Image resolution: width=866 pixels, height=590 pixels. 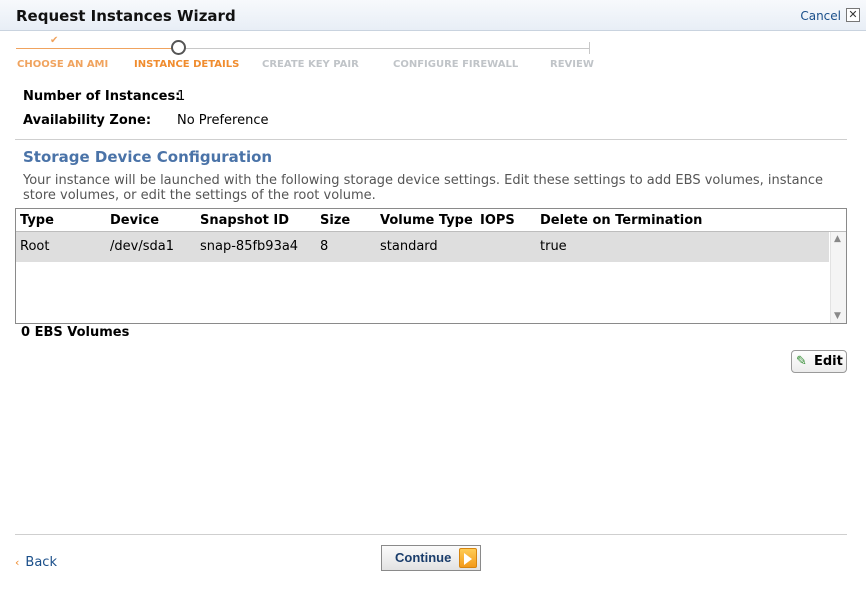 I want to click on edit-button-label: Edit, so click(x=828, y=361).